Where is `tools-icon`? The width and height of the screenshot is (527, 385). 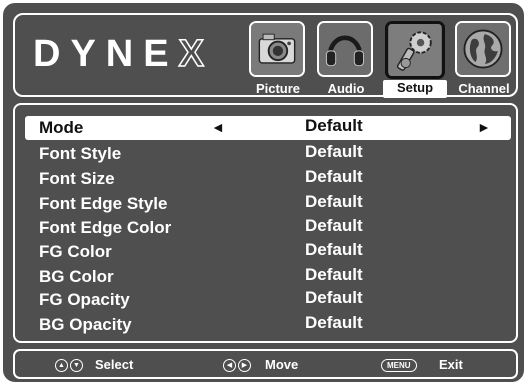
tools-icon is located at coordinates (415, 50).